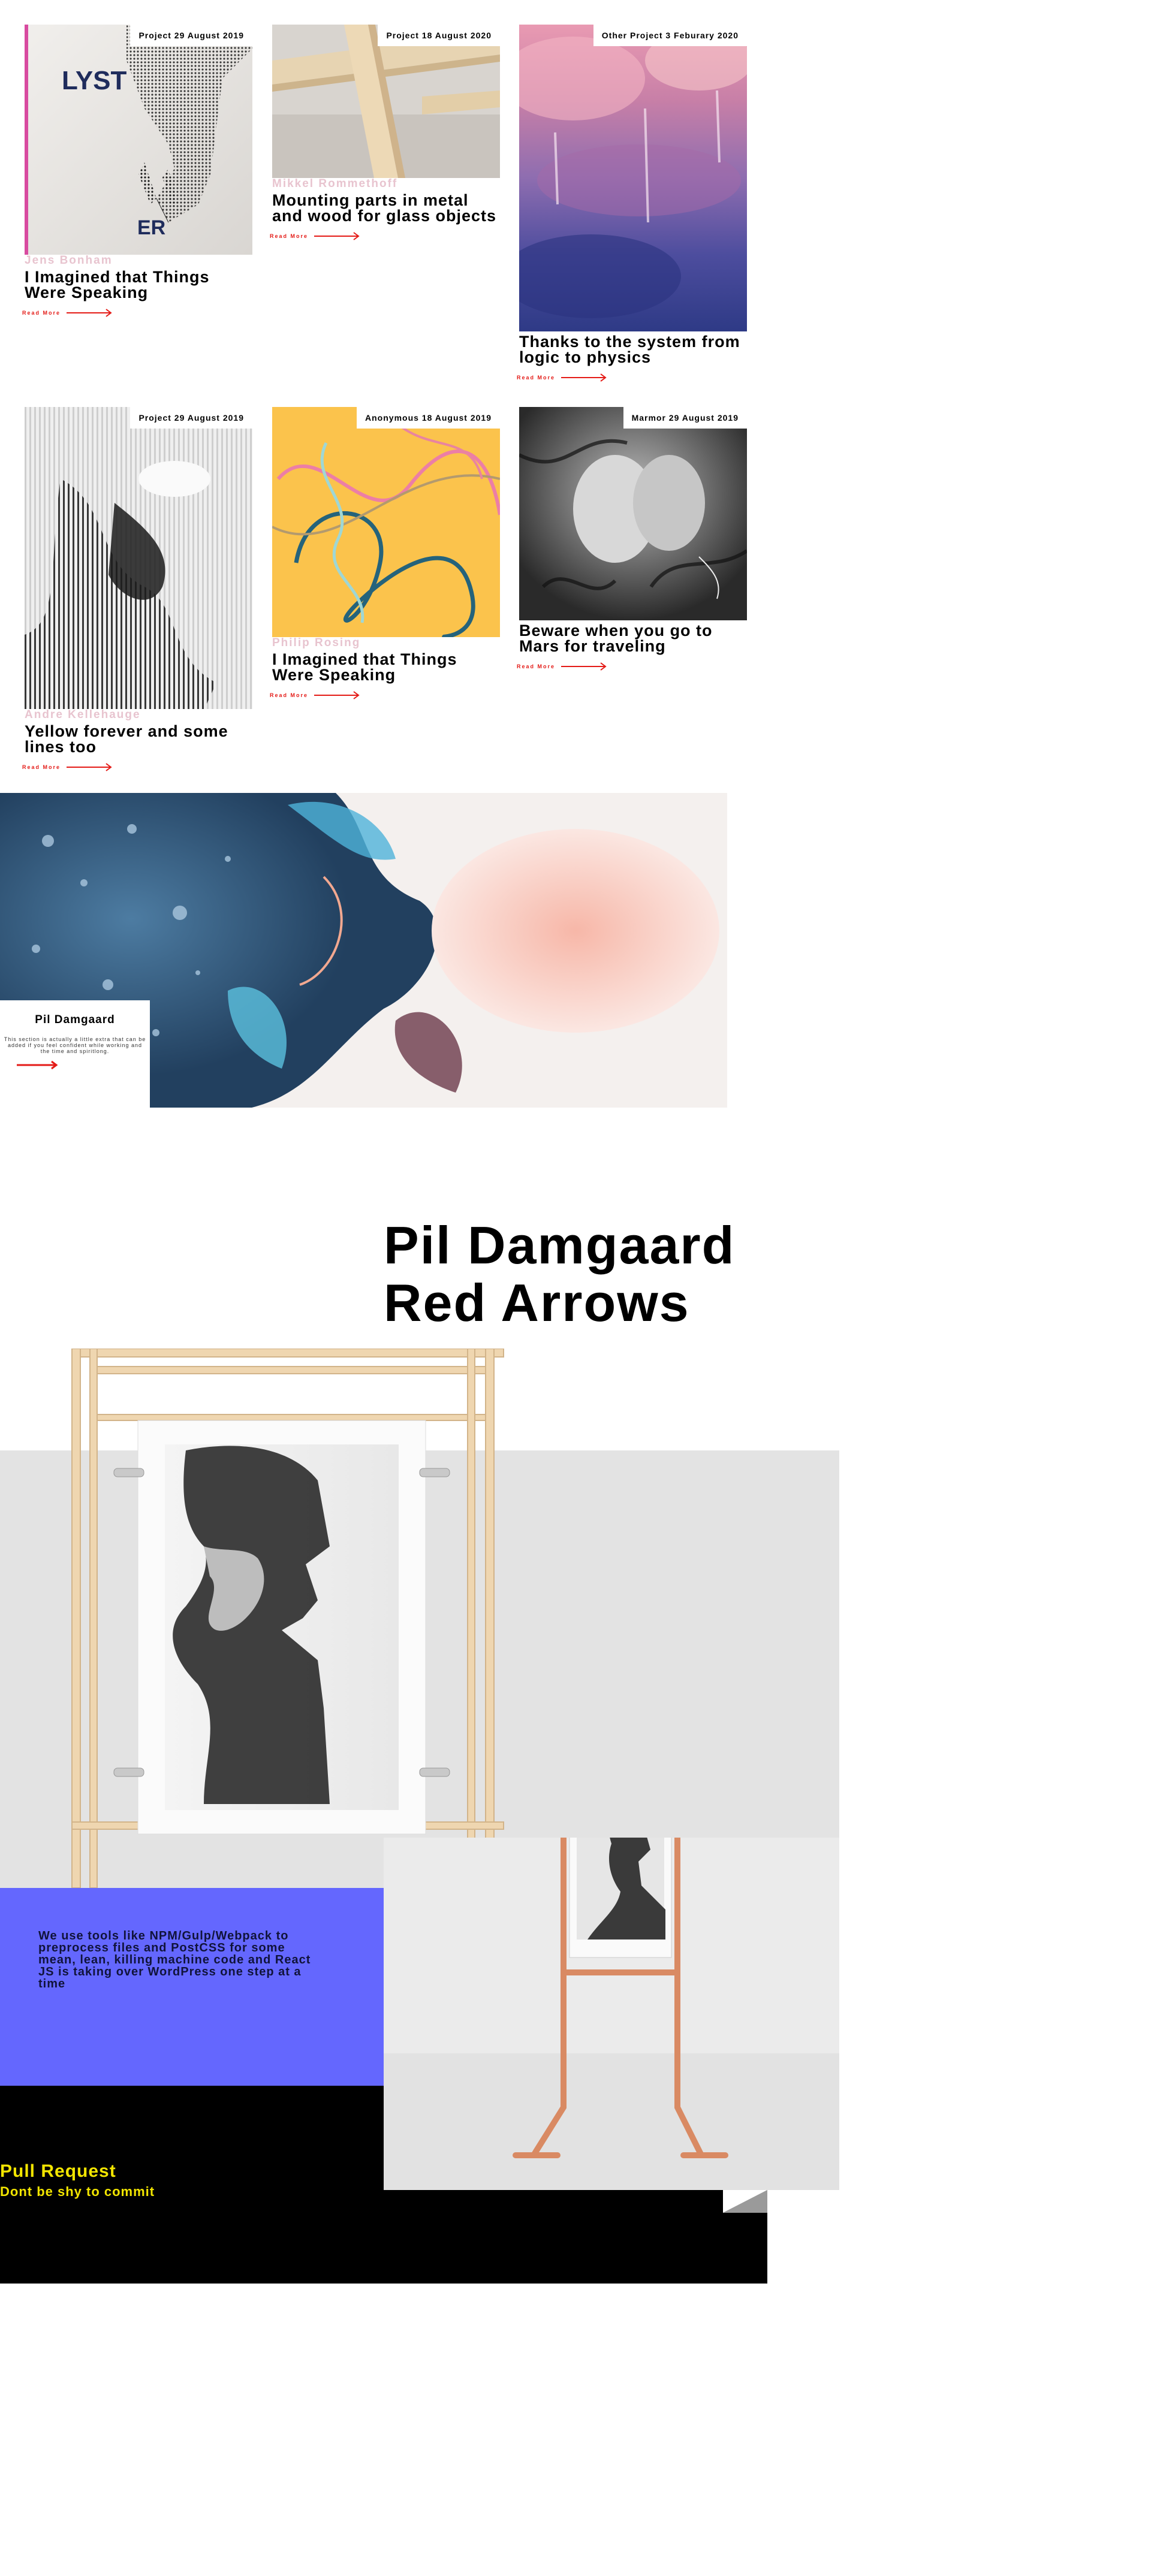 Image resolution: width=1151 pixels, height=2576 pixels. I want to click on card-image: Project 18 August 2020, so click(386, 102).